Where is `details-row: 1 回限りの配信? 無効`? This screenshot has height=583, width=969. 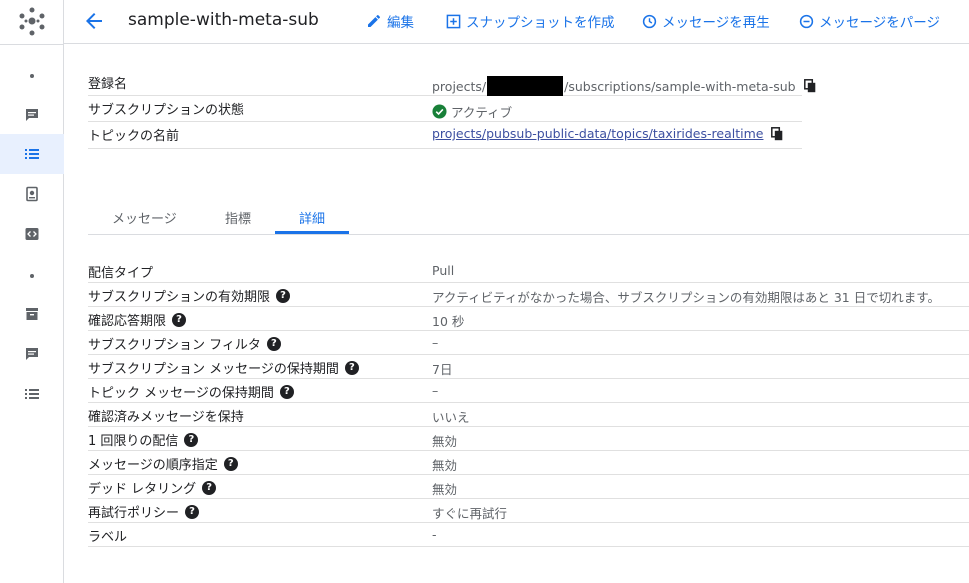
details-row: 1 回限りの配信? 無効 is located at coordinates (528, 439).